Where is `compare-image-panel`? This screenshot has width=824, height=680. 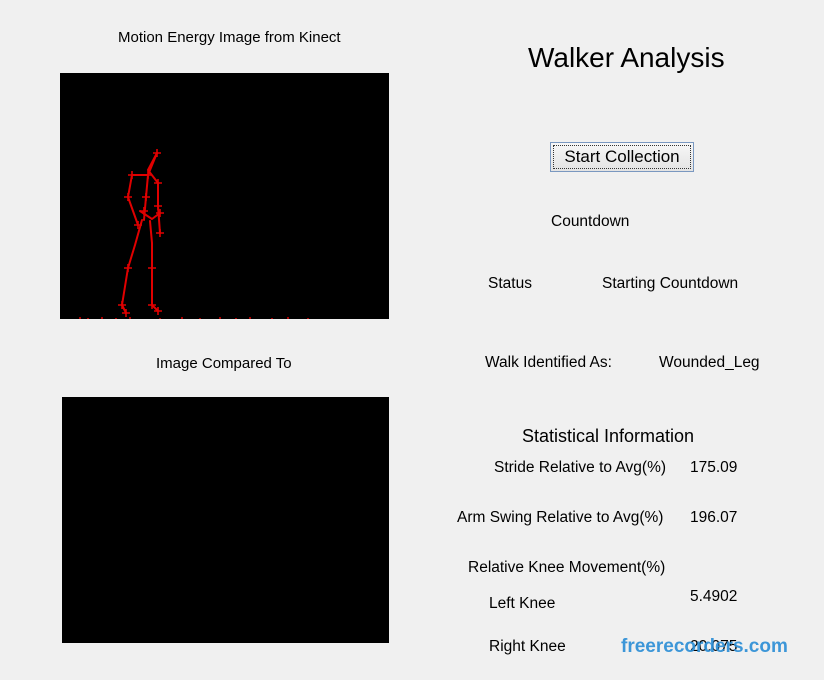
compare-image-panel is located at coordinates (225, 520).